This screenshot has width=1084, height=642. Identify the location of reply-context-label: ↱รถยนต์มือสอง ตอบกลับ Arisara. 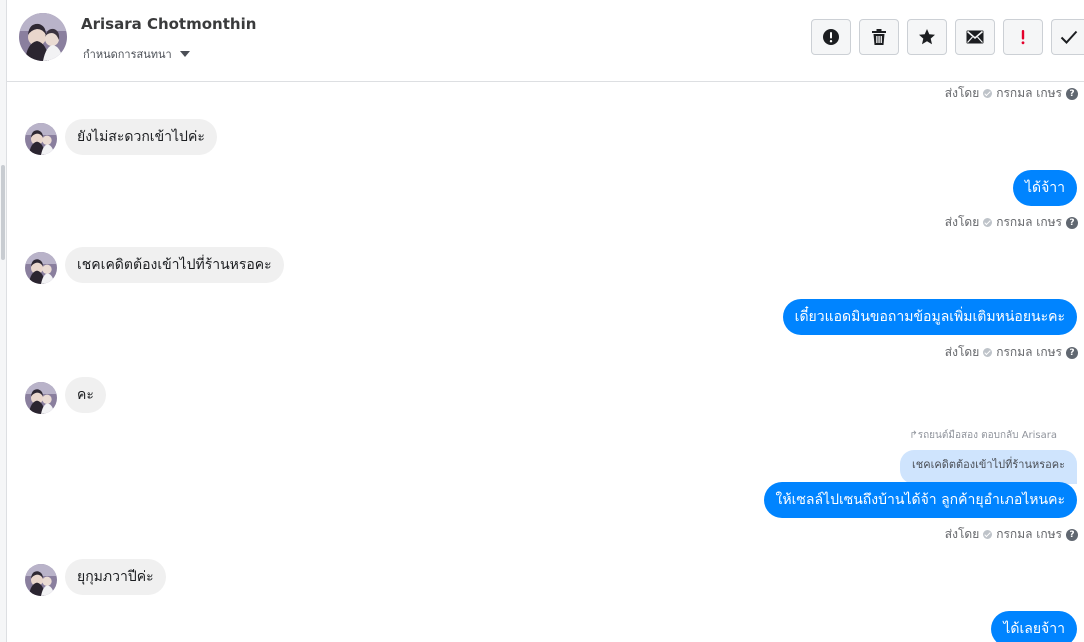
(983, 435).